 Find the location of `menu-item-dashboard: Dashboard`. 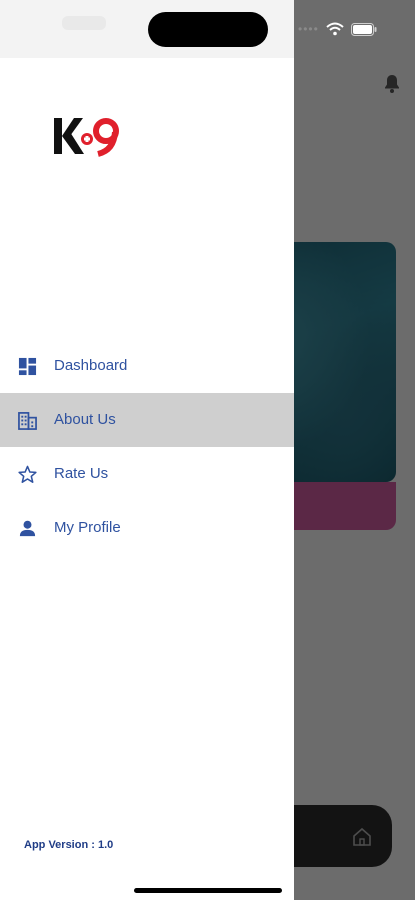

menu-item-dashboard: Dashboard is located at coordinates (147, 366).